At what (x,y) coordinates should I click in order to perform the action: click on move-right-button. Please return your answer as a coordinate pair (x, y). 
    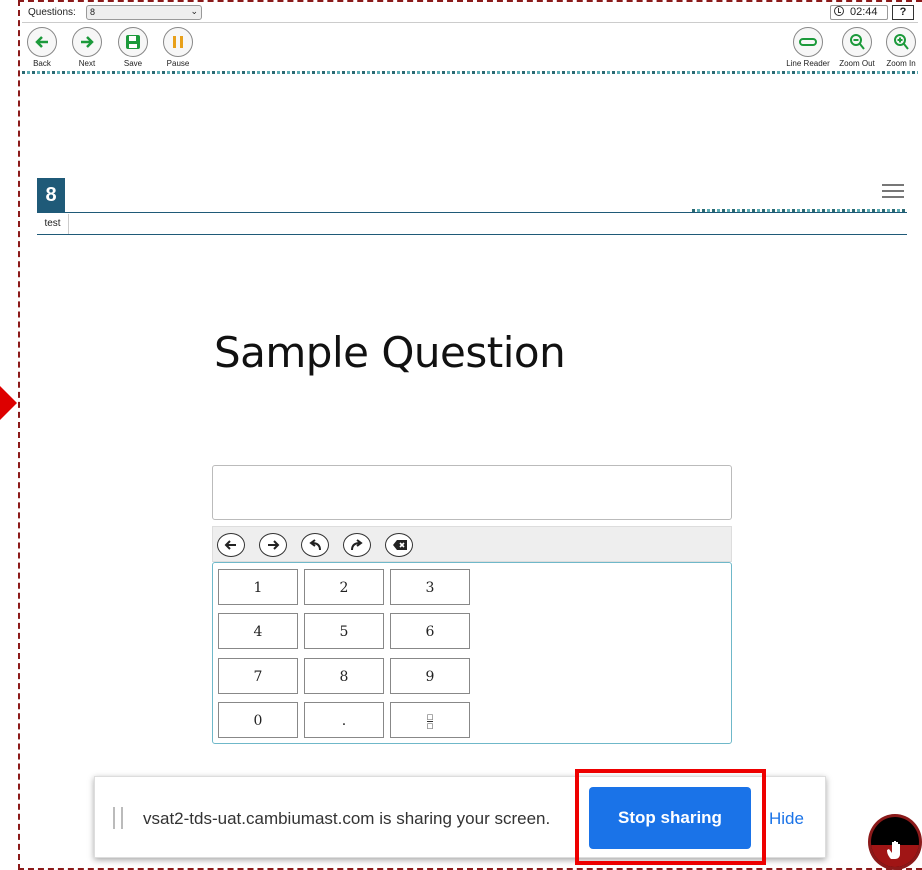
    Looking at the image, I should click on (273, 545).